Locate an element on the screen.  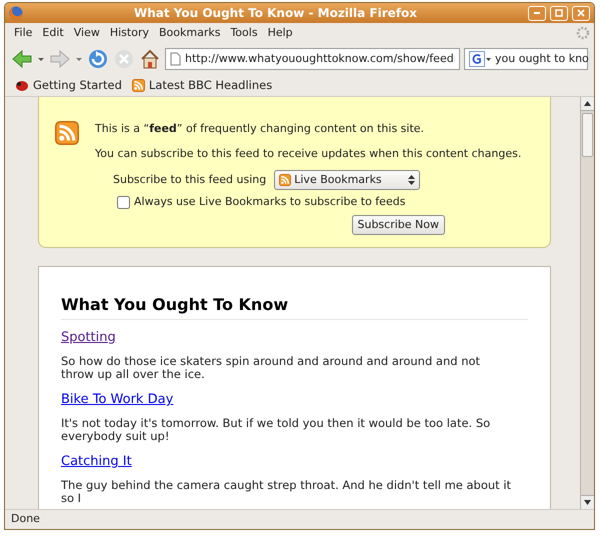
window-title: What You Ought To Know - Mozilla Firefox is located at coordinates (275, 13).